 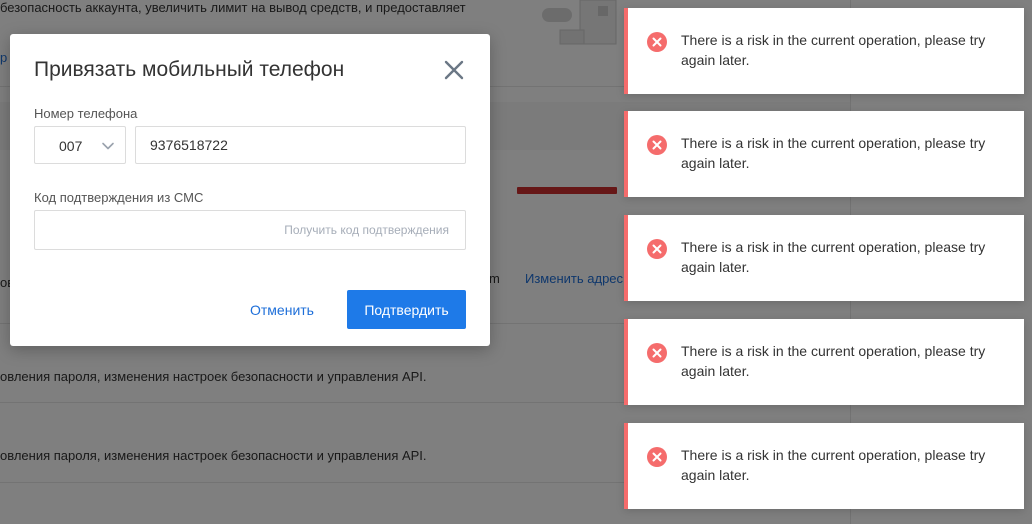 I want to click on country-code-value: 007, so click(x=71, y=146).